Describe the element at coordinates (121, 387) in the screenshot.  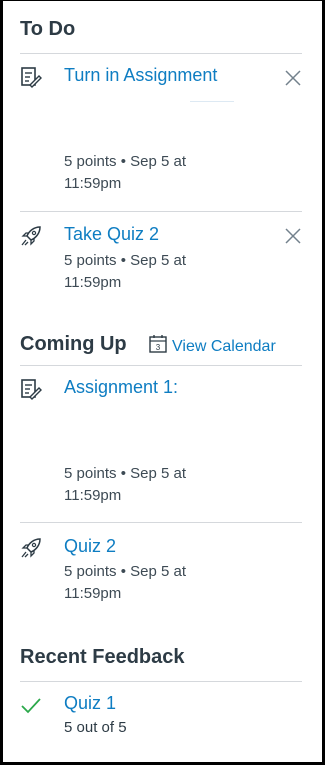
I see `coming-up-item-link: Assignment 1:` at that location.